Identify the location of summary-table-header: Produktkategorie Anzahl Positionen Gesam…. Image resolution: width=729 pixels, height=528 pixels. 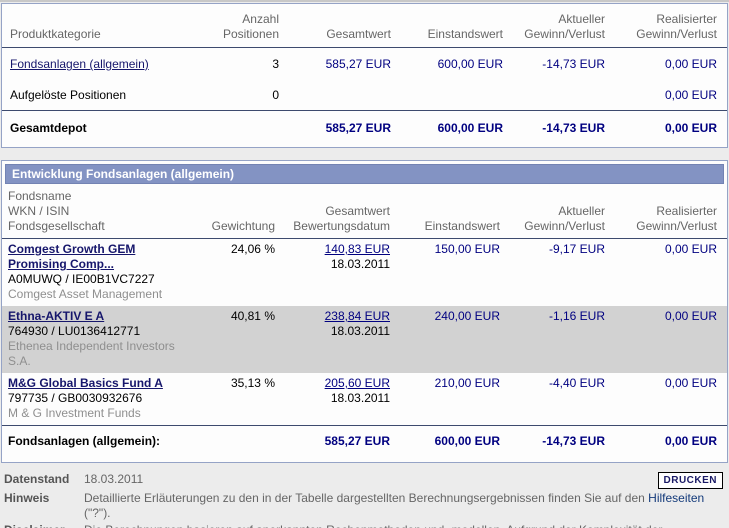
(364, 25).